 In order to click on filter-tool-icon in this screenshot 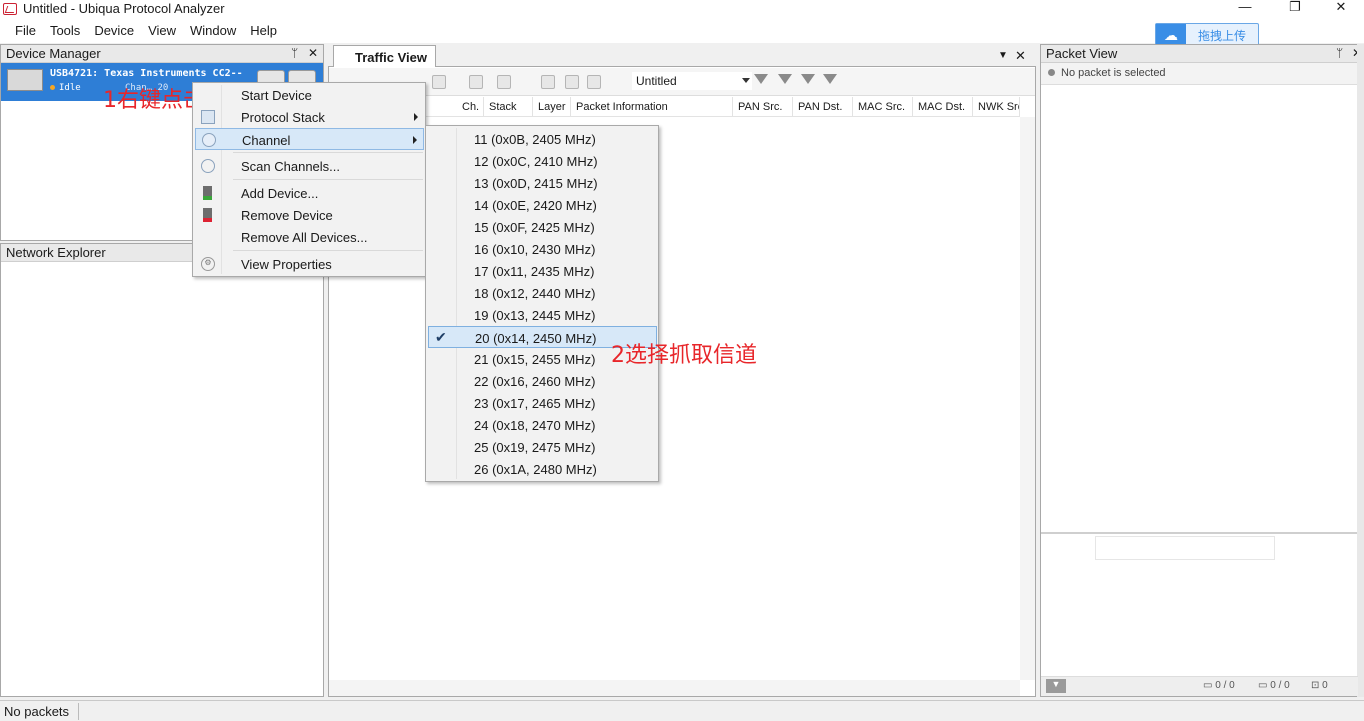, I will do `click(476, 82)`.